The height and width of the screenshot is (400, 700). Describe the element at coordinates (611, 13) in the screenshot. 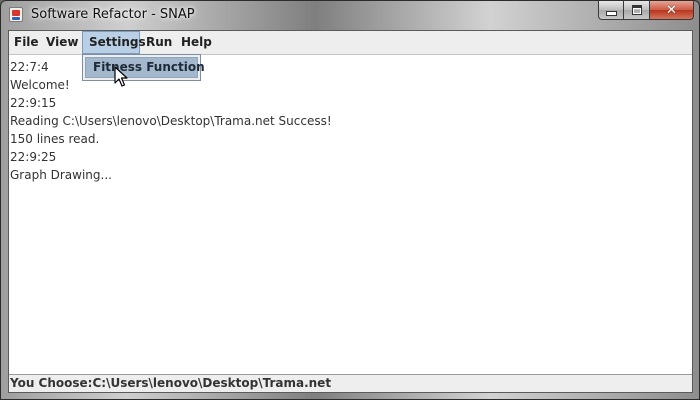

I see `minimize-icon` at that location.